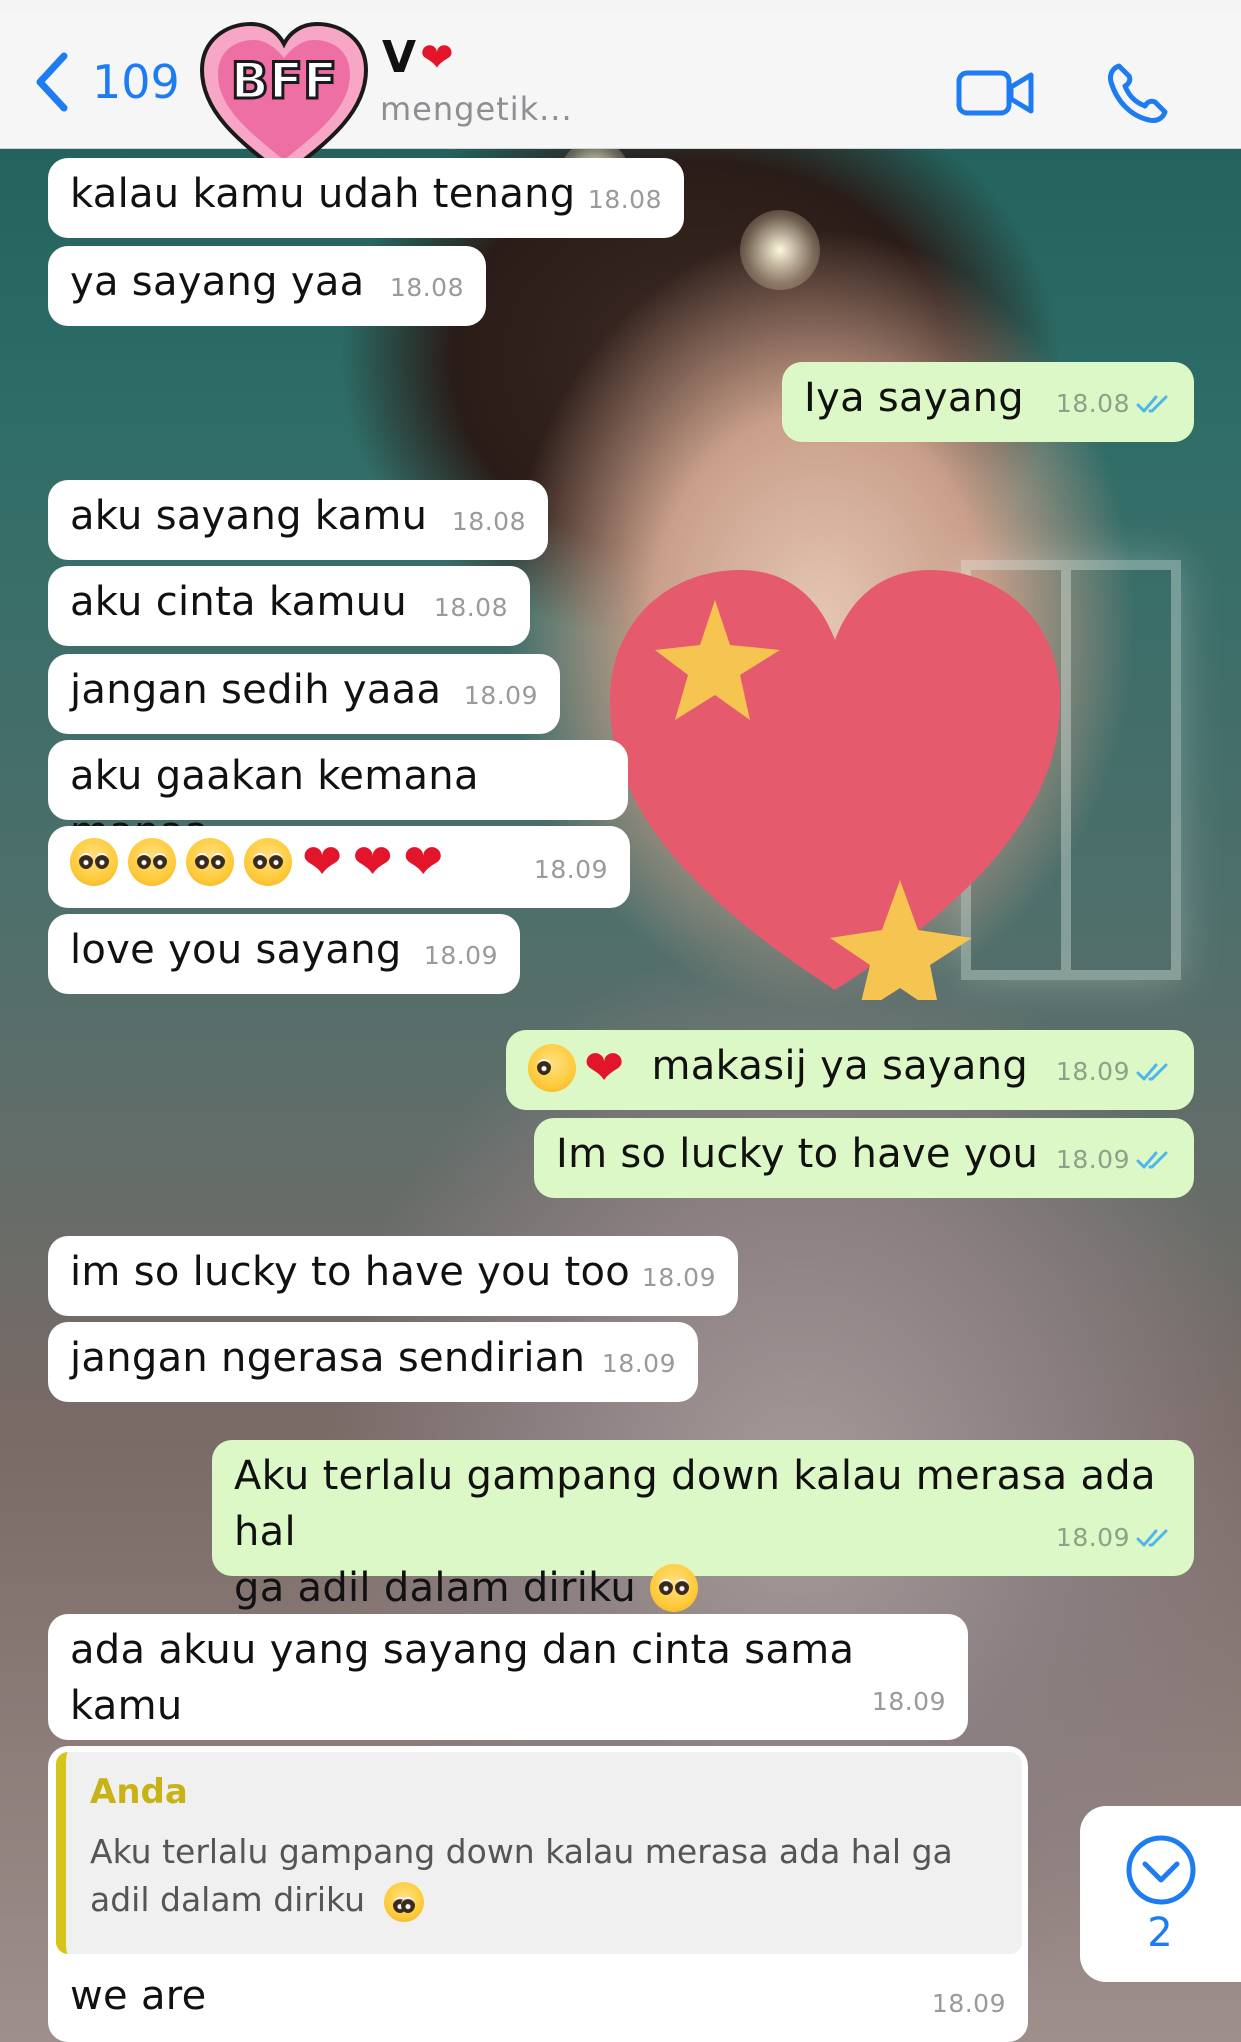 The image size is (1241, 2042). I want to click on unread-count: 109, so click(136, 82).